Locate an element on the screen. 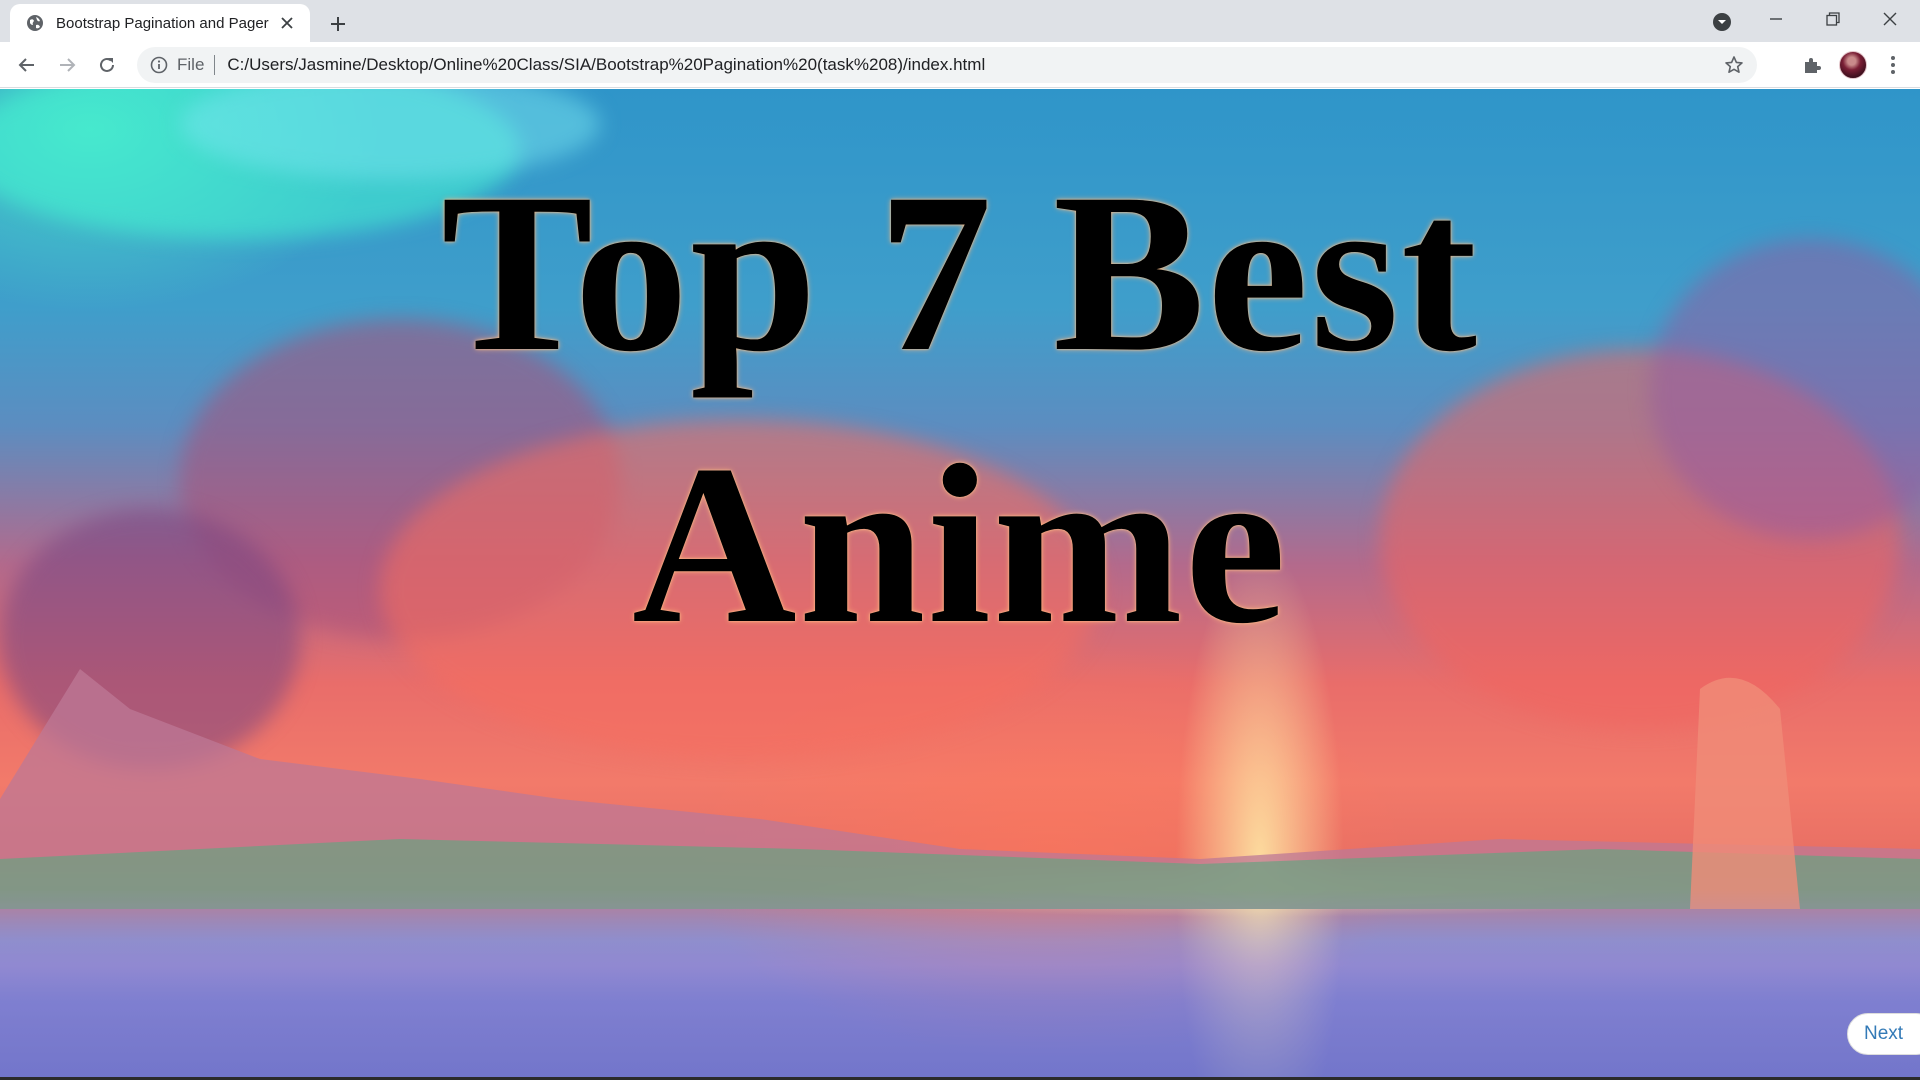 The height and width of the screenshot is (1080, 1920). minimize-window-icon is located at coordinates (1776, 19).